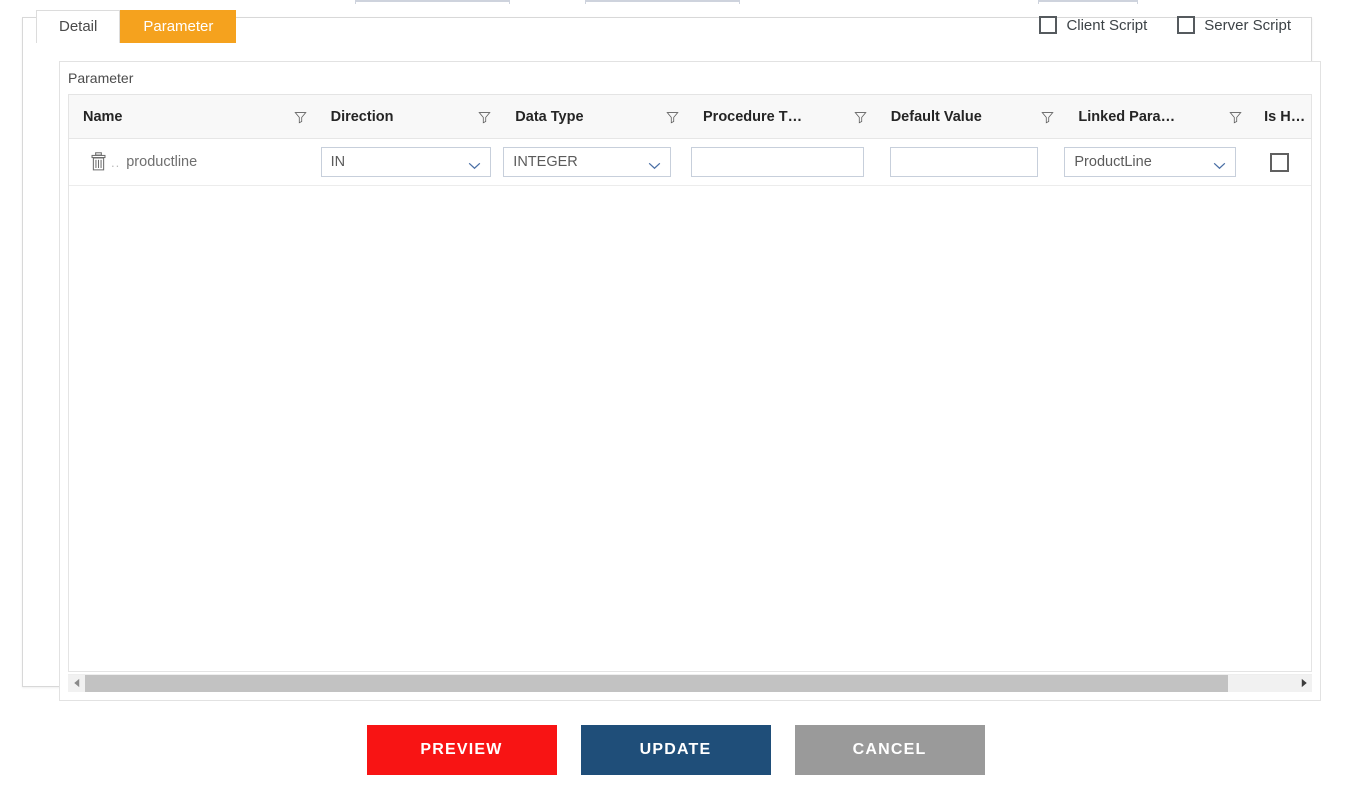 This screenshot has width=1351, height=810. Describe the element at coordinates (936, 116) in the screenshot. I see `column-header-default-value-label: Default Value` at that location.